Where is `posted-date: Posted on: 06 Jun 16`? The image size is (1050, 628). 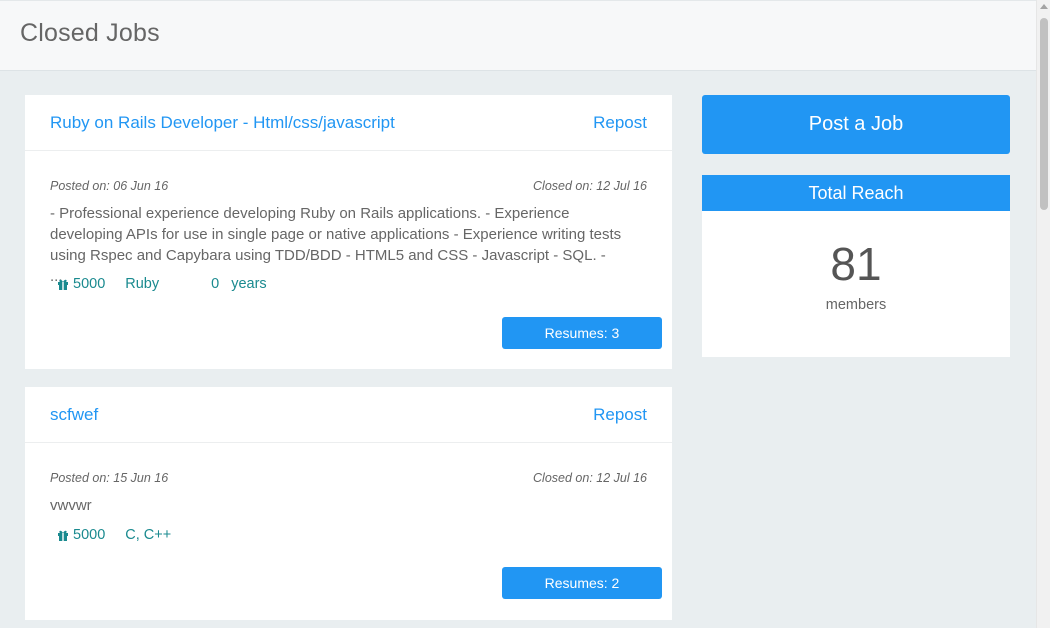
posted-date: Posted on: 06 Jun 16 is located at coordinates (109, 186).